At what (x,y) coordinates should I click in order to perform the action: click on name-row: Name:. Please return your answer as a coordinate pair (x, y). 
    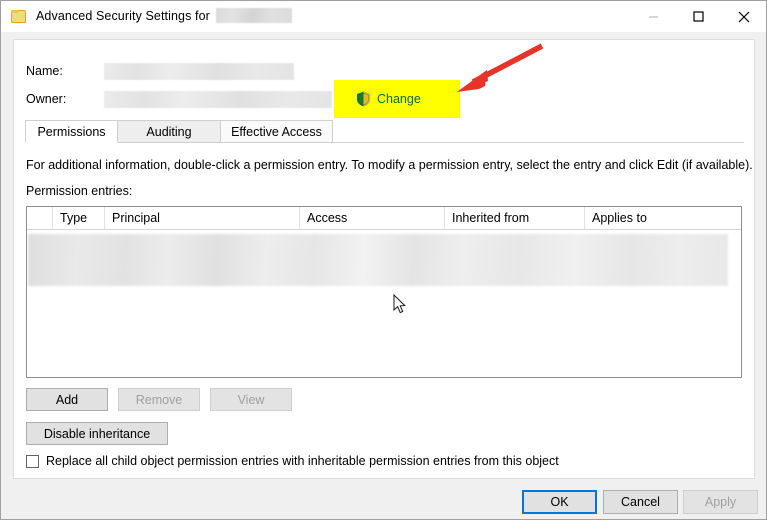
    Looking at the image, I should click on (160, 71).